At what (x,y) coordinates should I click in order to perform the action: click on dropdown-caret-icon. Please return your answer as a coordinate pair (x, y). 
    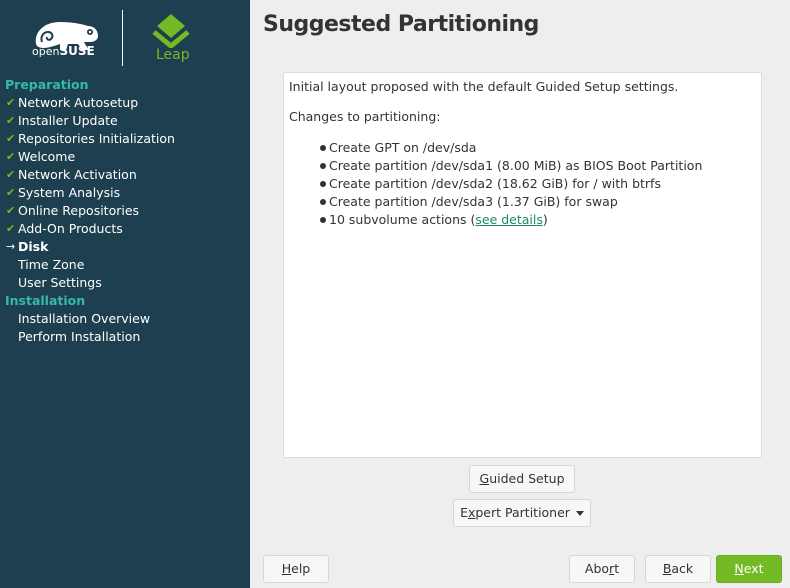
    Looking at the image, I should click on (579, 513).